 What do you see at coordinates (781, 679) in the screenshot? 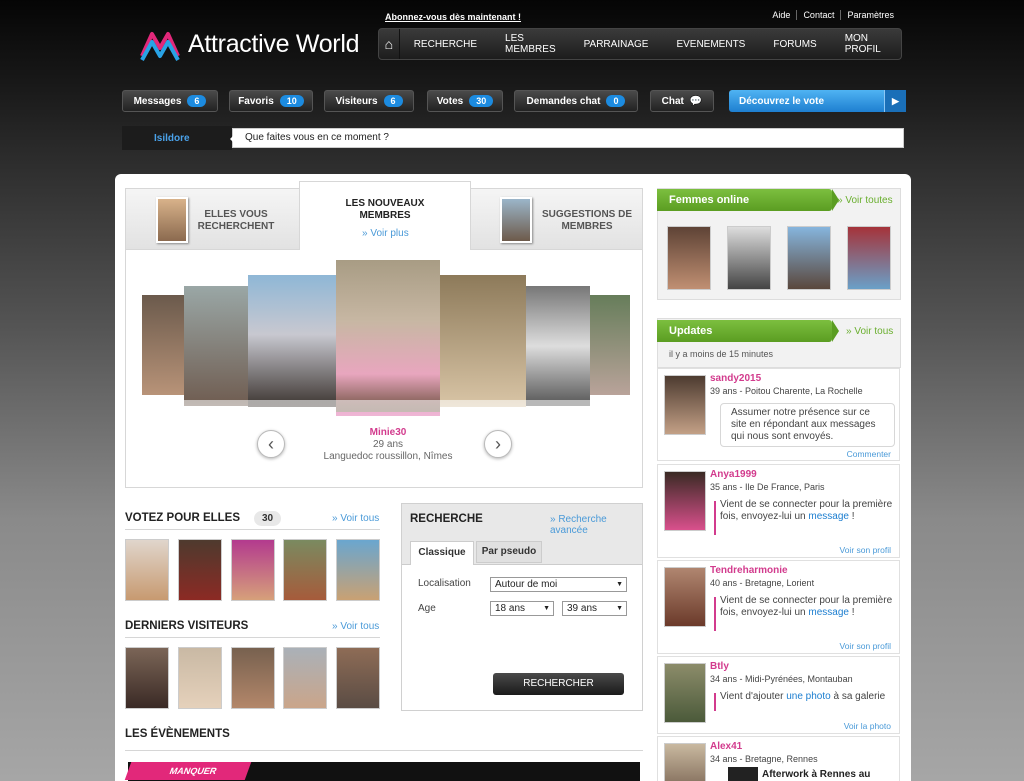
I see `update-meta: 34 ans - Midi-Pyrénées, Montauban` at bounding box center [781, 679].